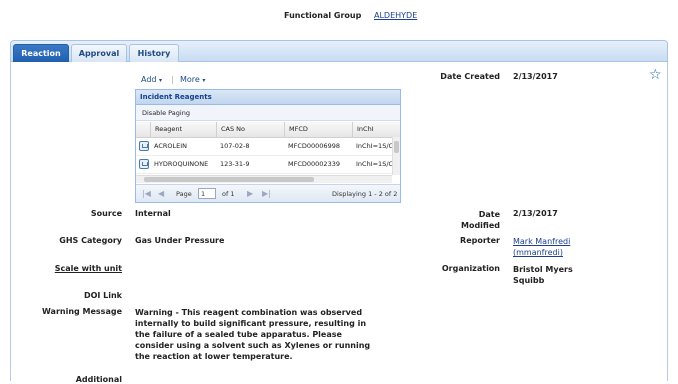  I want to click on source-label: Source, so click(106, 213).